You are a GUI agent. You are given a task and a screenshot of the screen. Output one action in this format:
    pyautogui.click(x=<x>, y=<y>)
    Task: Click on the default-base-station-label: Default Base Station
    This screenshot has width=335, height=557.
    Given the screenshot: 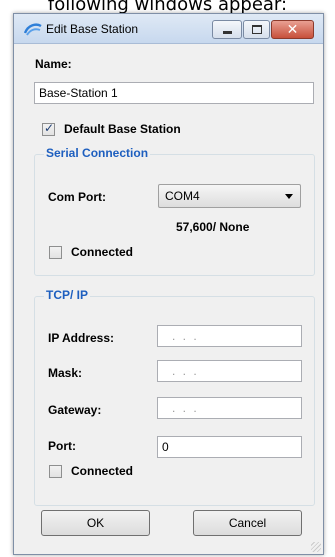 What is the action you would take?
    pyautogui.click(x=122, y=129)
    